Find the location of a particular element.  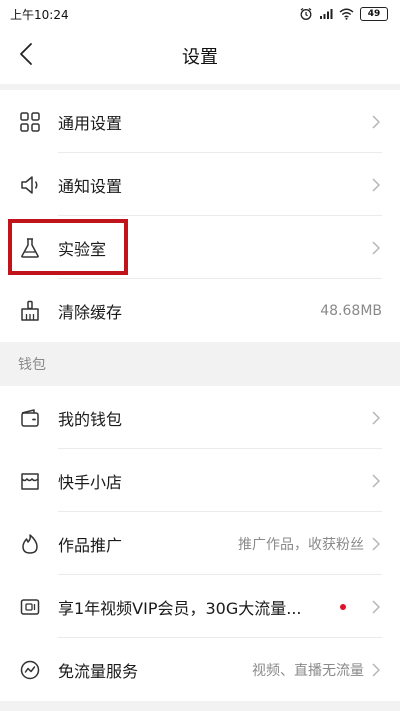

cache-size-value: 48.68MB is located at coordinates (351, 310).